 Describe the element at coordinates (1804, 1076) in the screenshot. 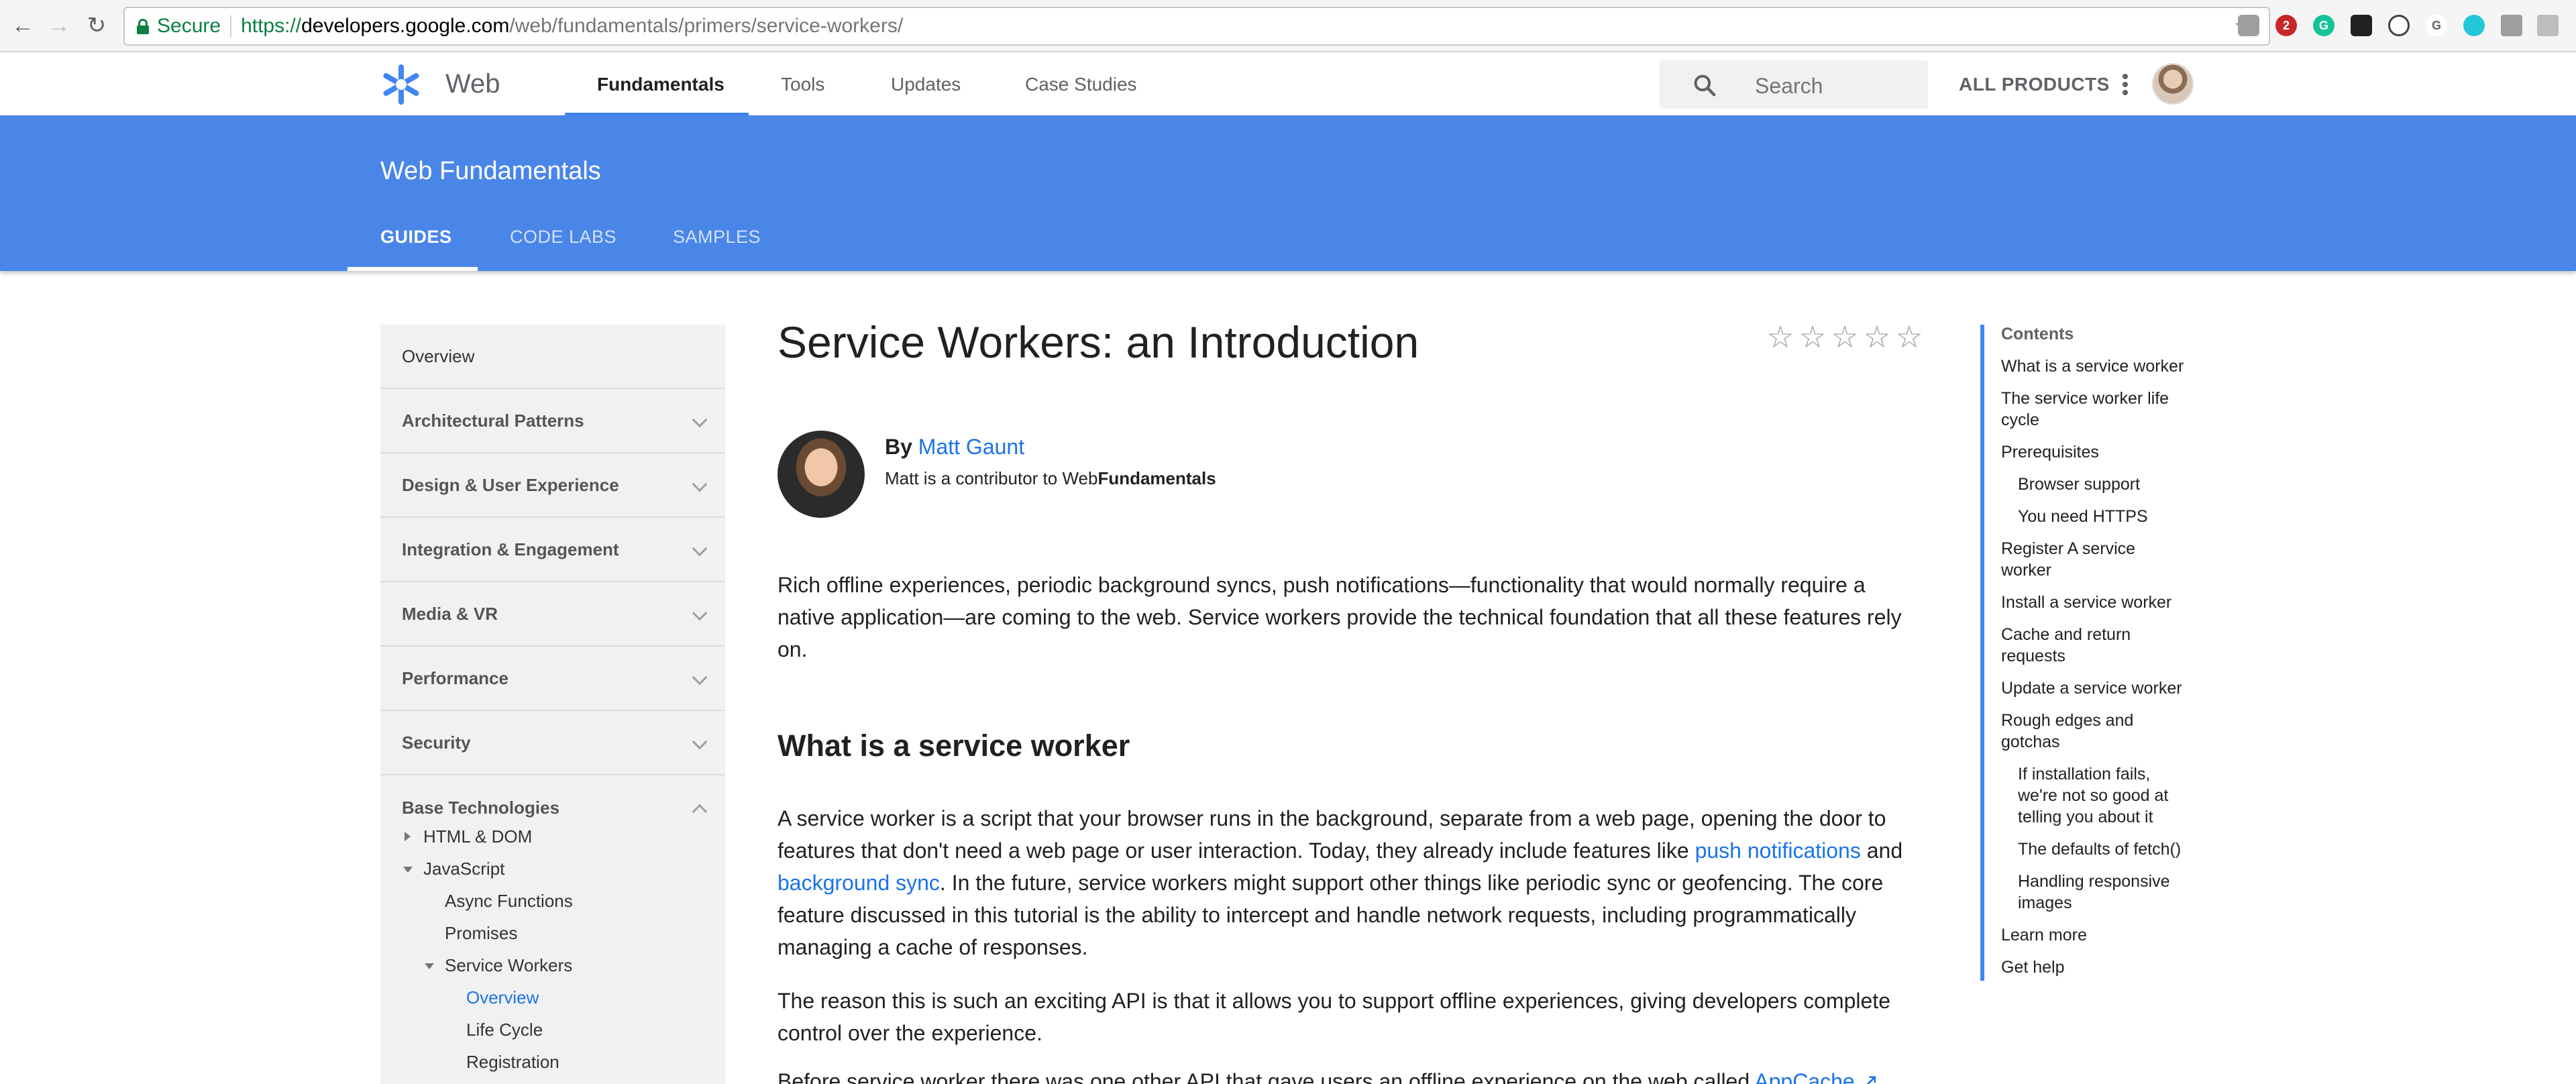

I see `appcache-link: AppCache` at that location.